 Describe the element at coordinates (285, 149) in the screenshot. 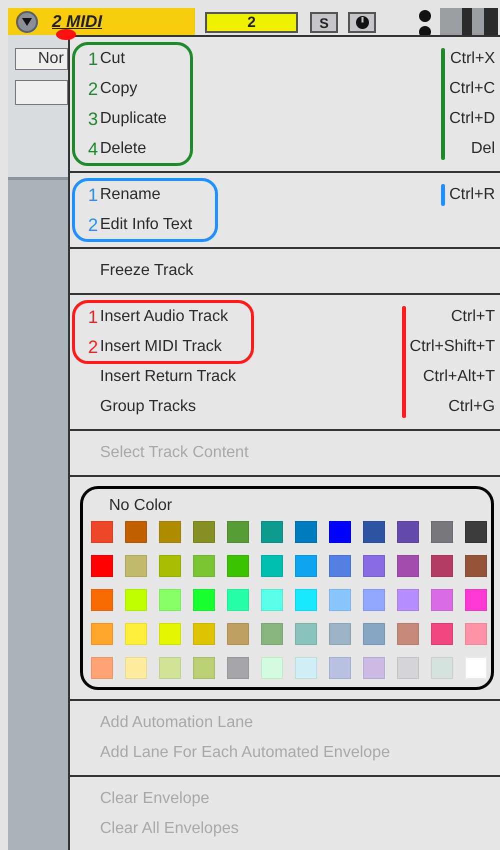

I see `menu-item: 4 Delete Del` at that location.